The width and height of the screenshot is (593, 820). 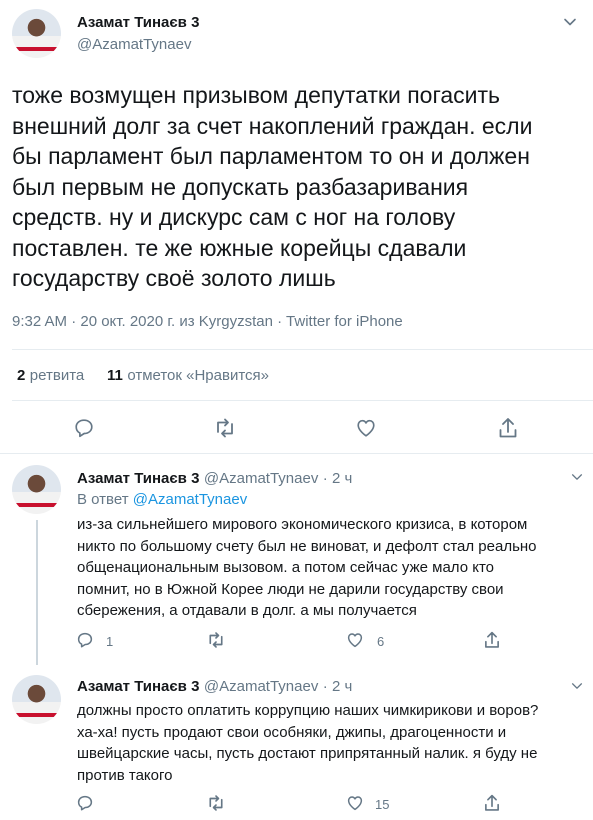 I want to click on like-count: 15, so click(x=382, y=804).